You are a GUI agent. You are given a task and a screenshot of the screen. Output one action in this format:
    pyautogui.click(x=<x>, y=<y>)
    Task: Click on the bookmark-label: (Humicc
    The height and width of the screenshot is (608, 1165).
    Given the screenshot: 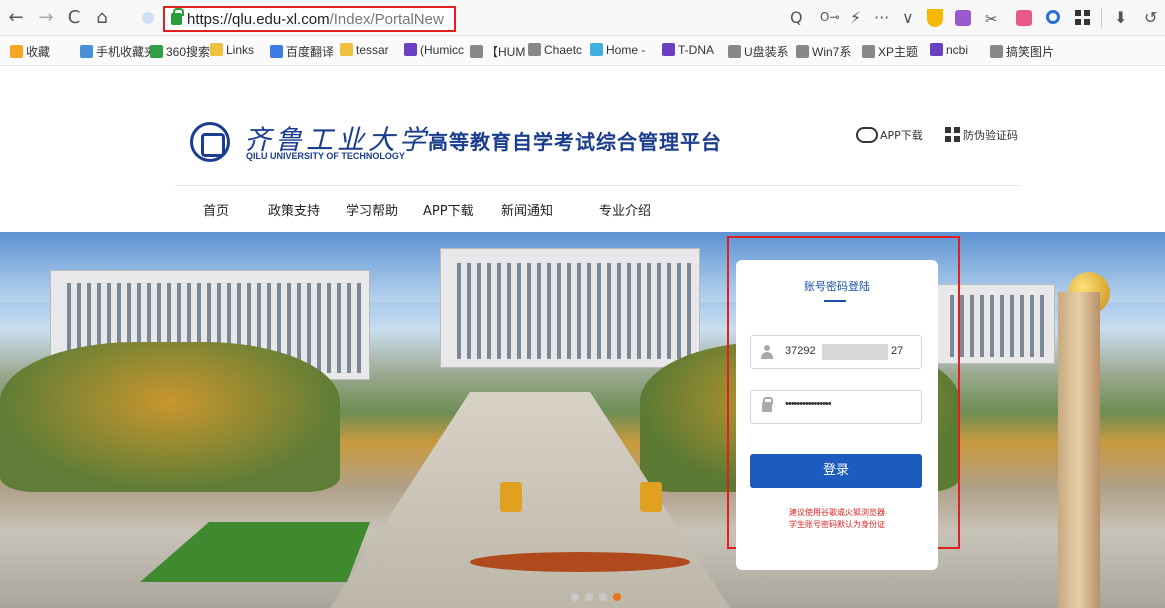 What is the action you would take?
    pyautogui.click(x=442, y=50)
    